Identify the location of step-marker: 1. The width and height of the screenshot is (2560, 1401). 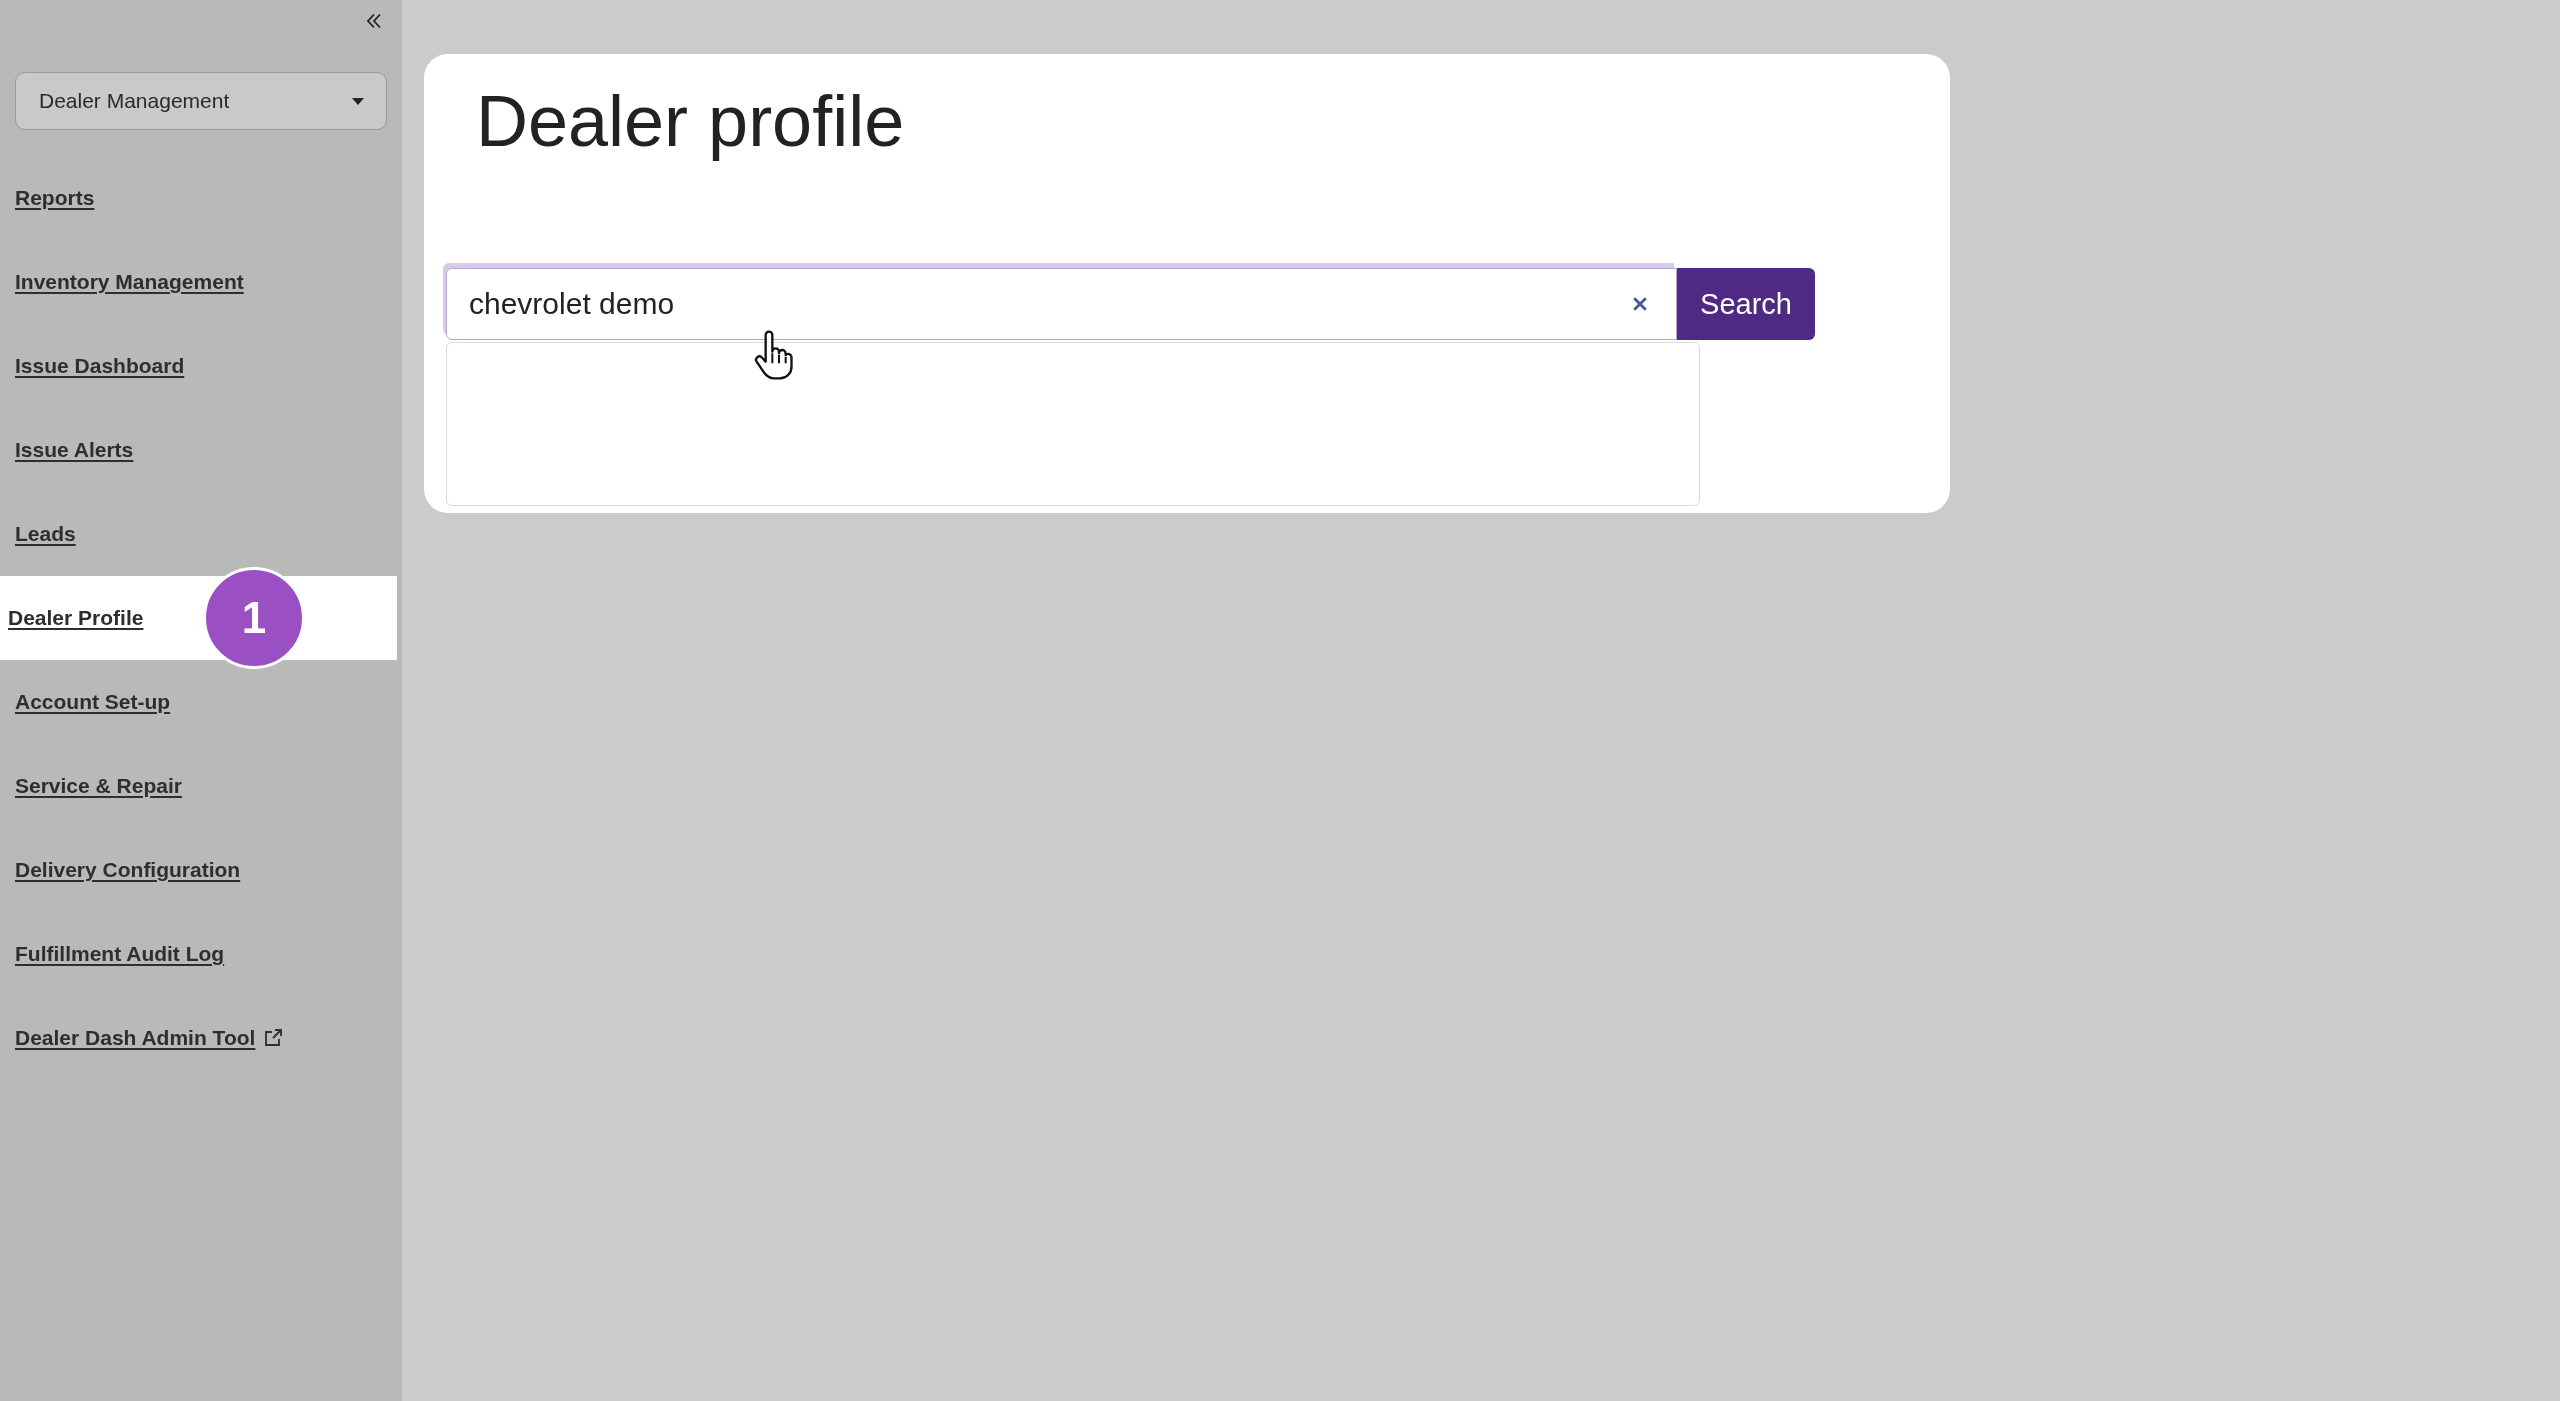
(254, 618).